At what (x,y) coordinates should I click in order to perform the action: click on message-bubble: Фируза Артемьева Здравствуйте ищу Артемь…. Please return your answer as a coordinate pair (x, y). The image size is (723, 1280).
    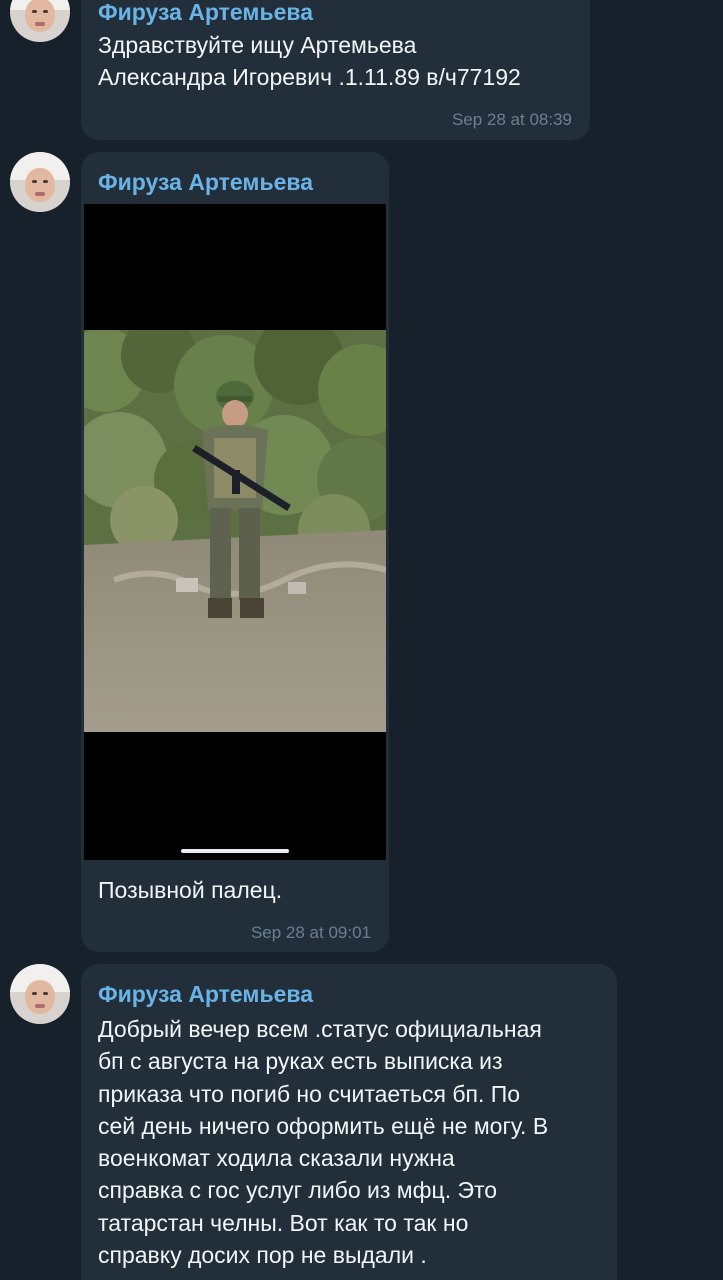
    Looking at the image, I should click on (335, 70).